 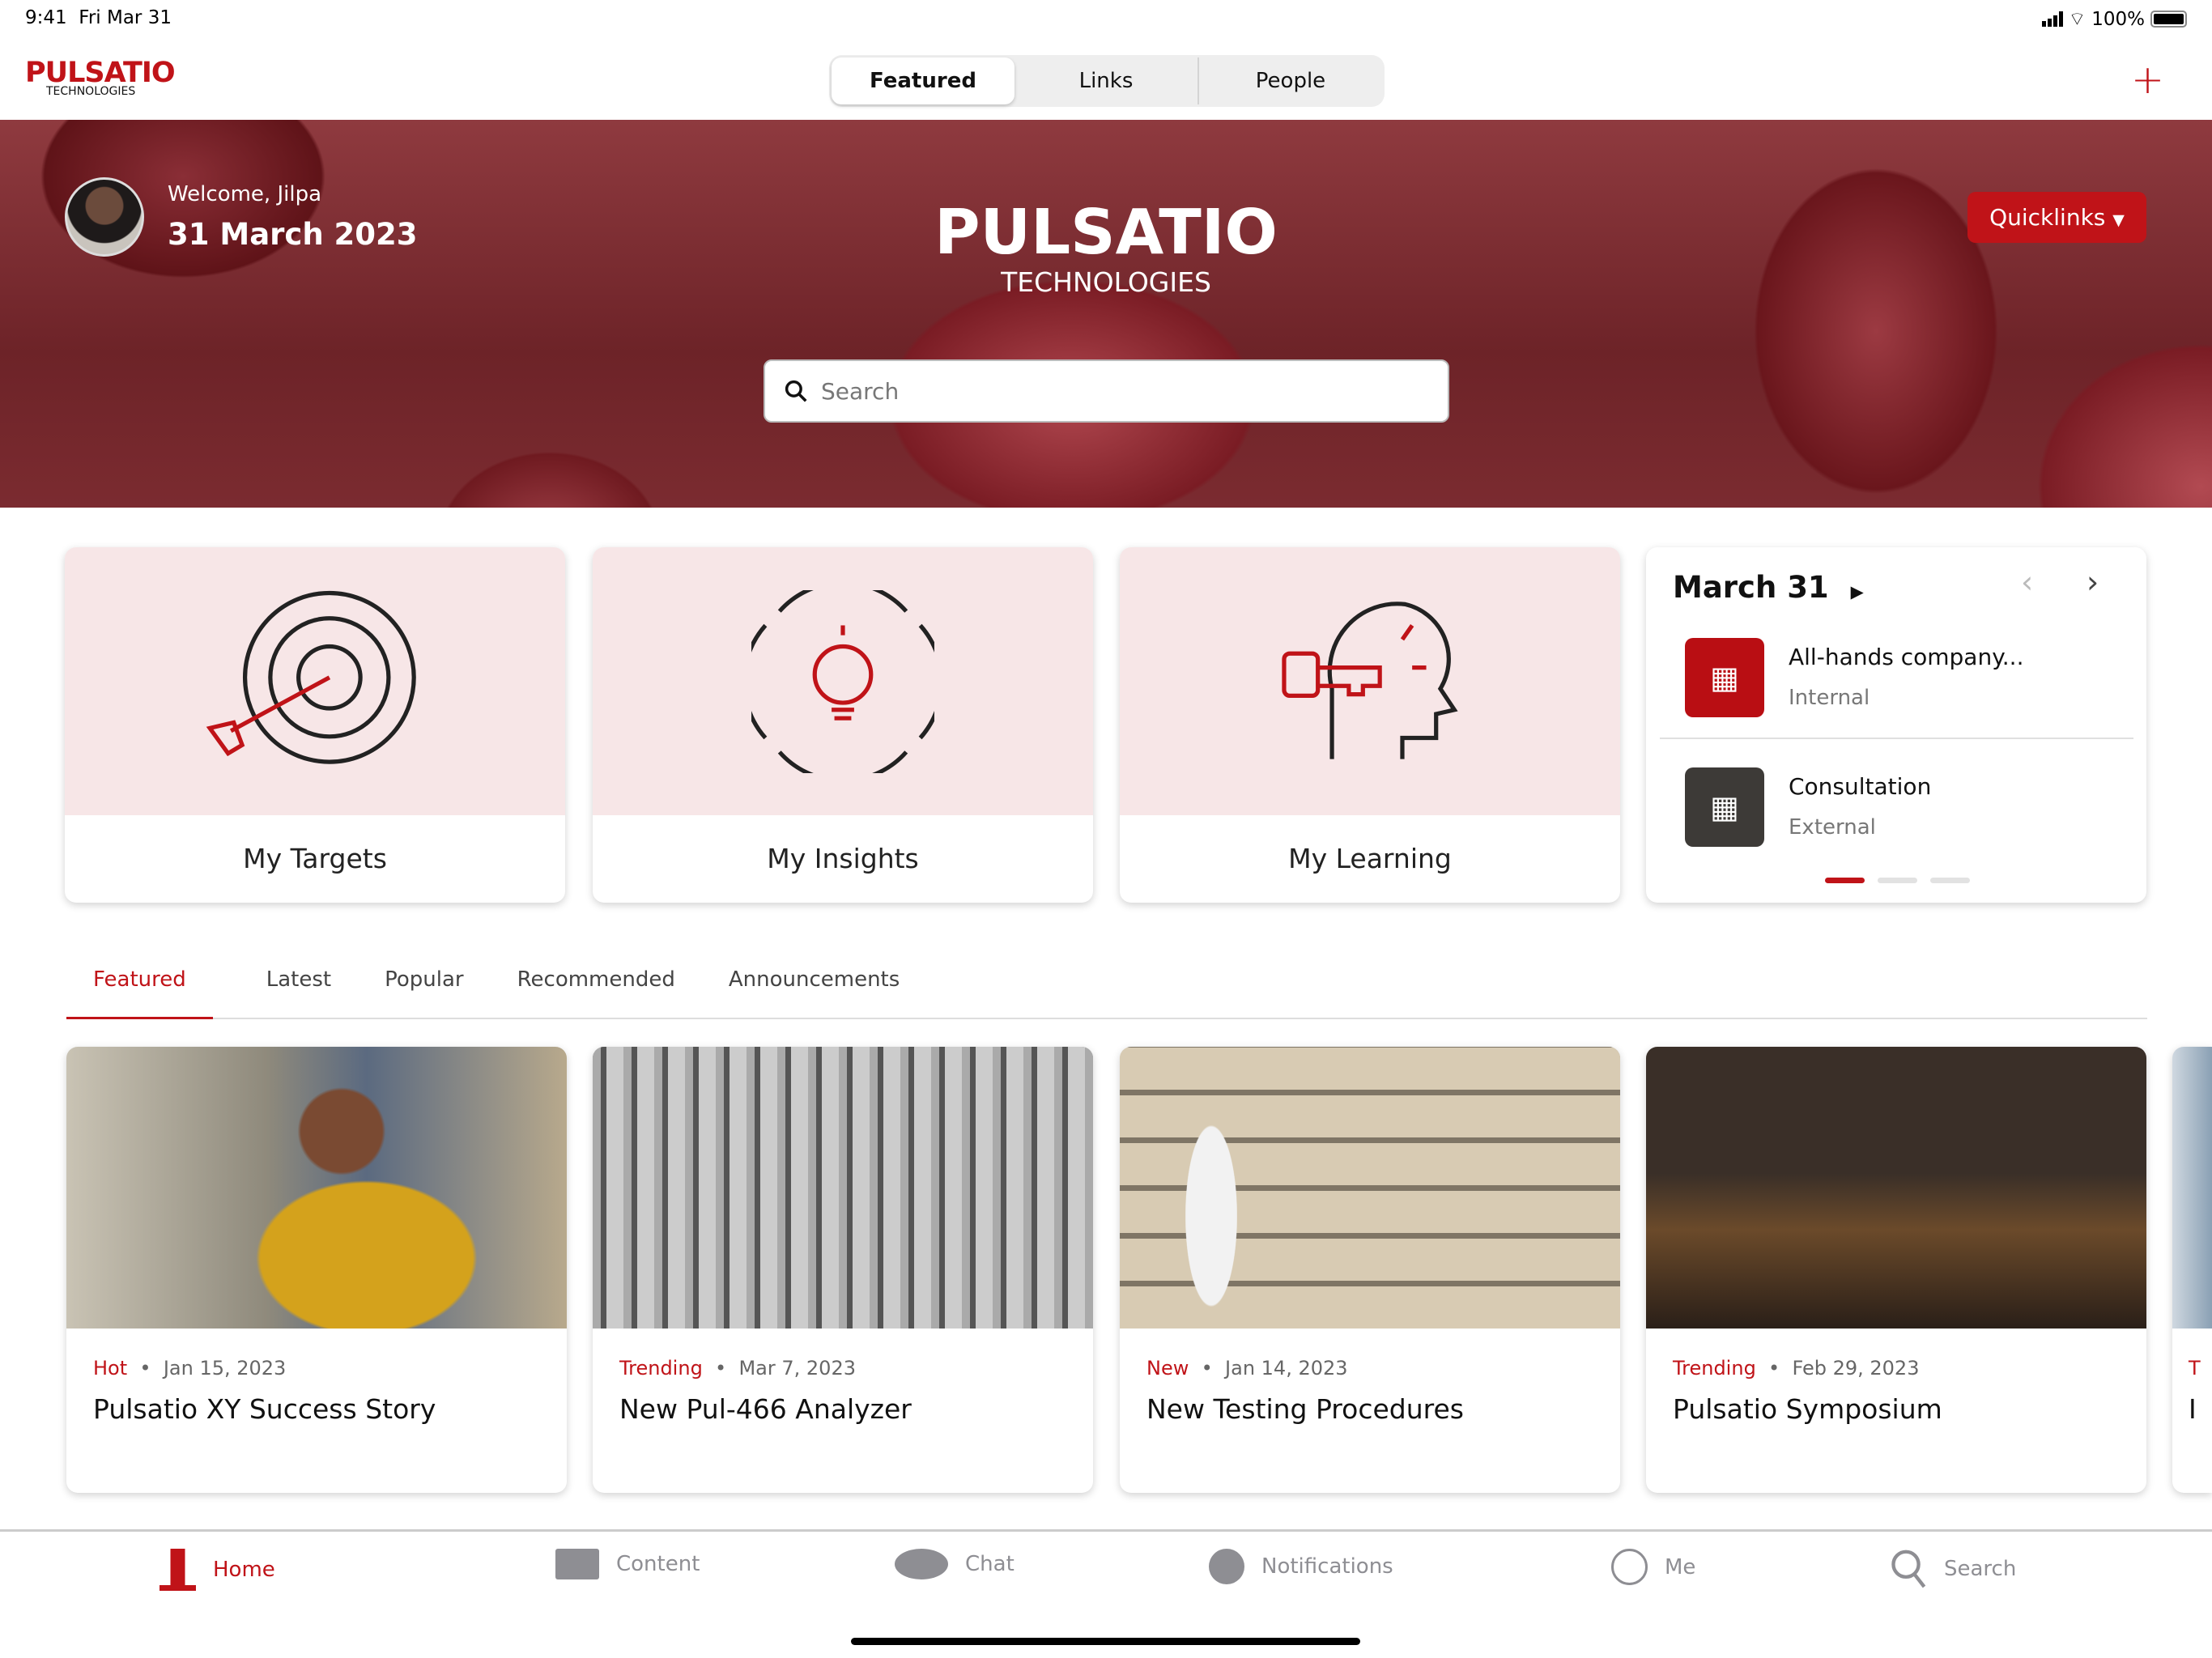 What do you see at coordinates (315, 858) in the screenshot?
I see `tile-label: My Targets` at bounding box center [315, 858].